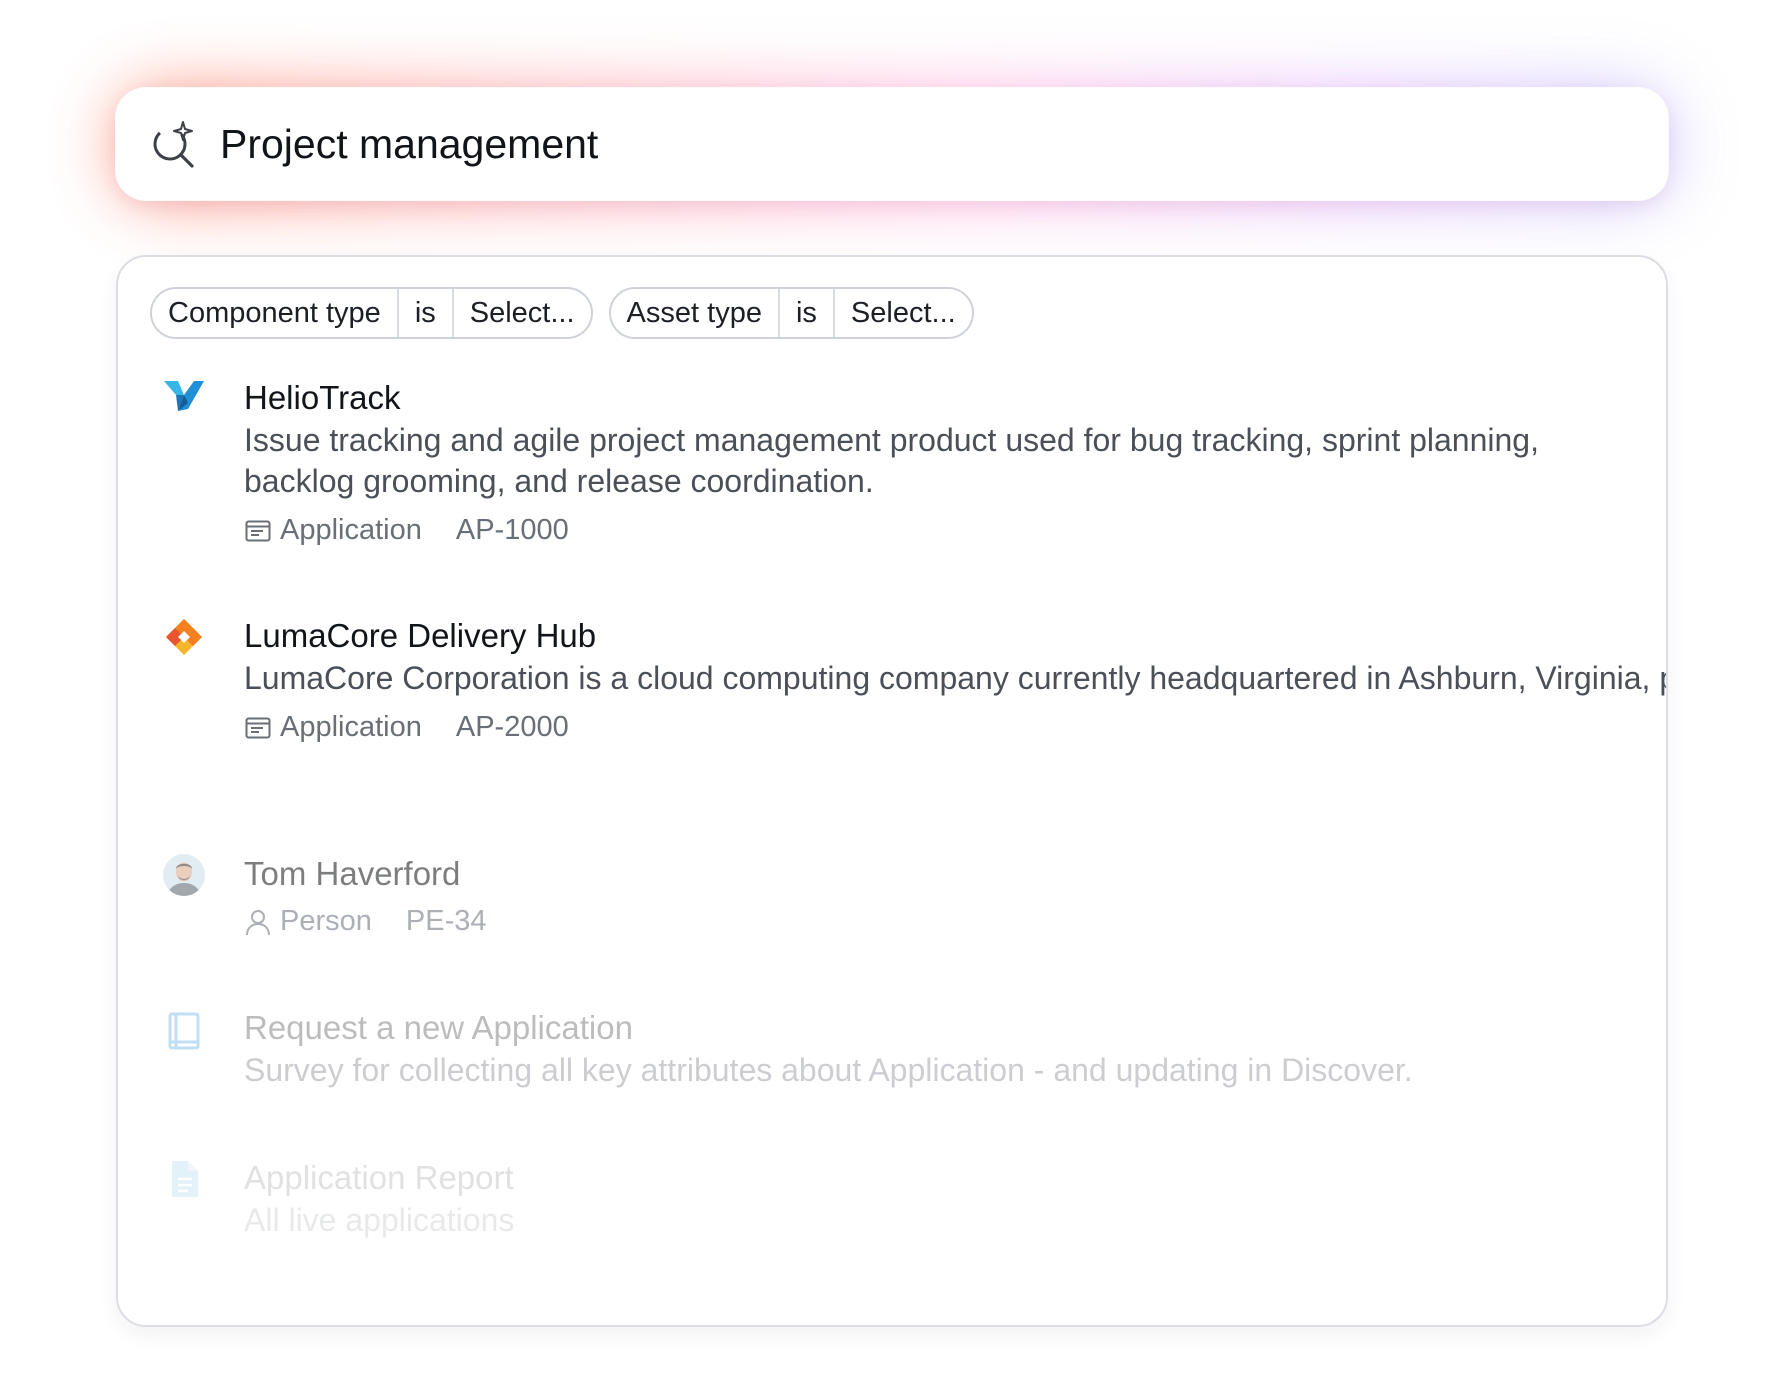  I want to click on result-title: Tom Haverford, so click(352, 873).